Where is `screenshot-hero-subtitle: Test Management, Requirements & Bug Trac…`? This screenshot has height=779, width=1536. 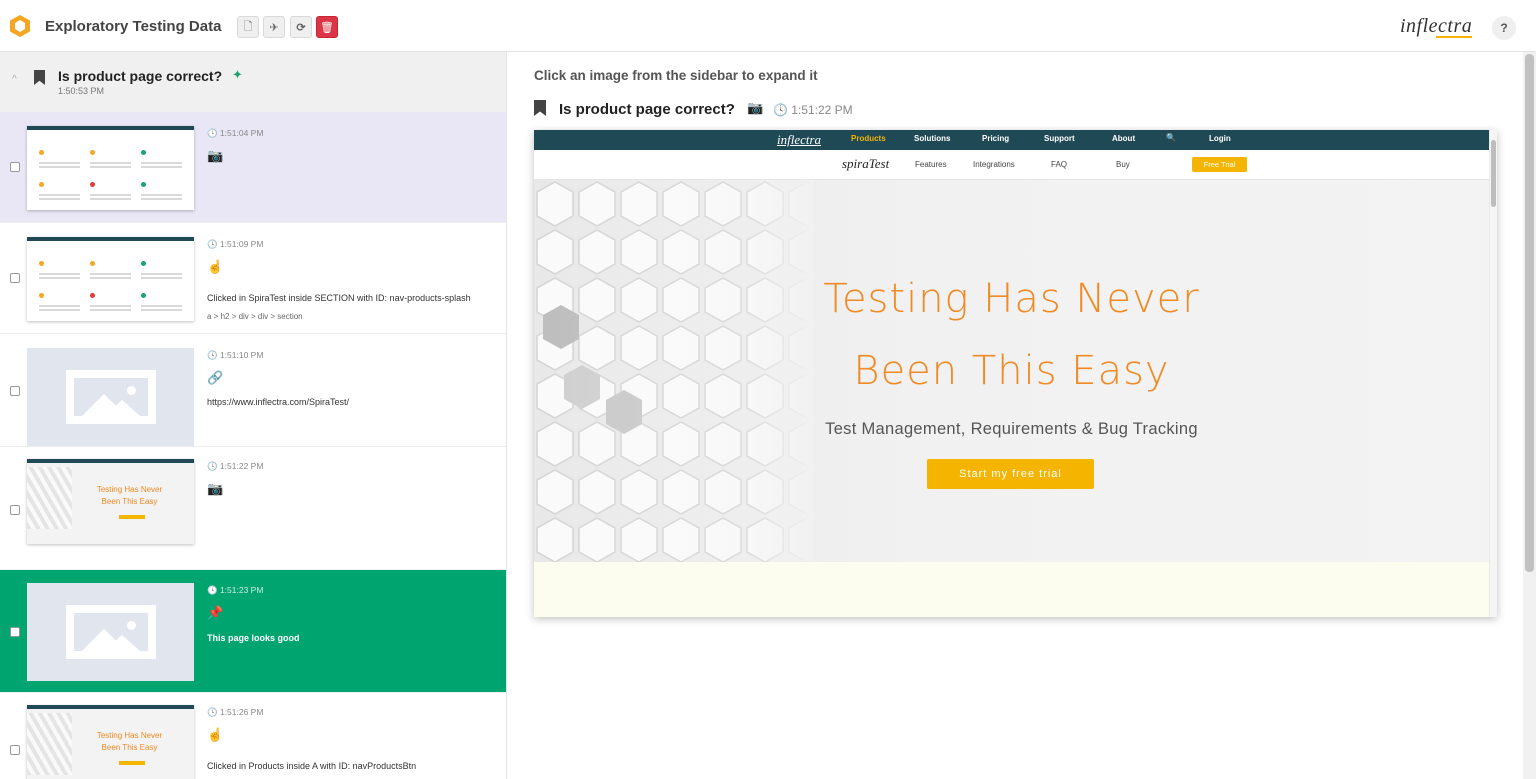 screenshot-hero-subtitle: Test Management, Requirements & Bug Trac… is located at coordinates (1011, 429).